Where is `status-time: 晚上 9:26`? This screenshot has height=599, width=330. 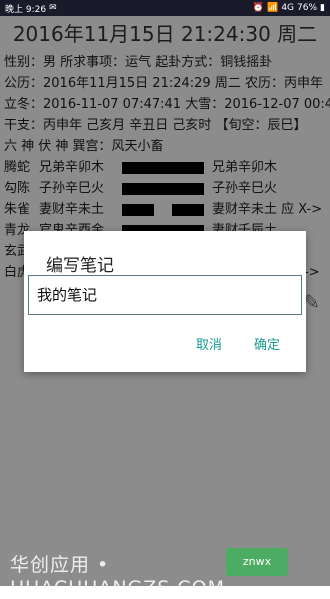
status-time: 晚上 9:26 is located at coordinates (26, 9).